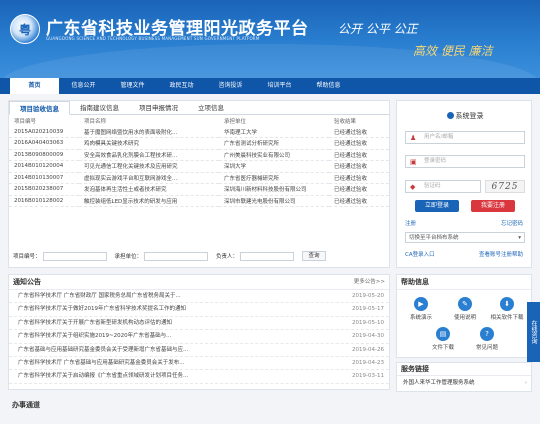 The width and height of the screenshot is (540, 424). Describe the element at coordinates (493, 206) in the screenshot. I see `register-button: 我要注册` at that location.